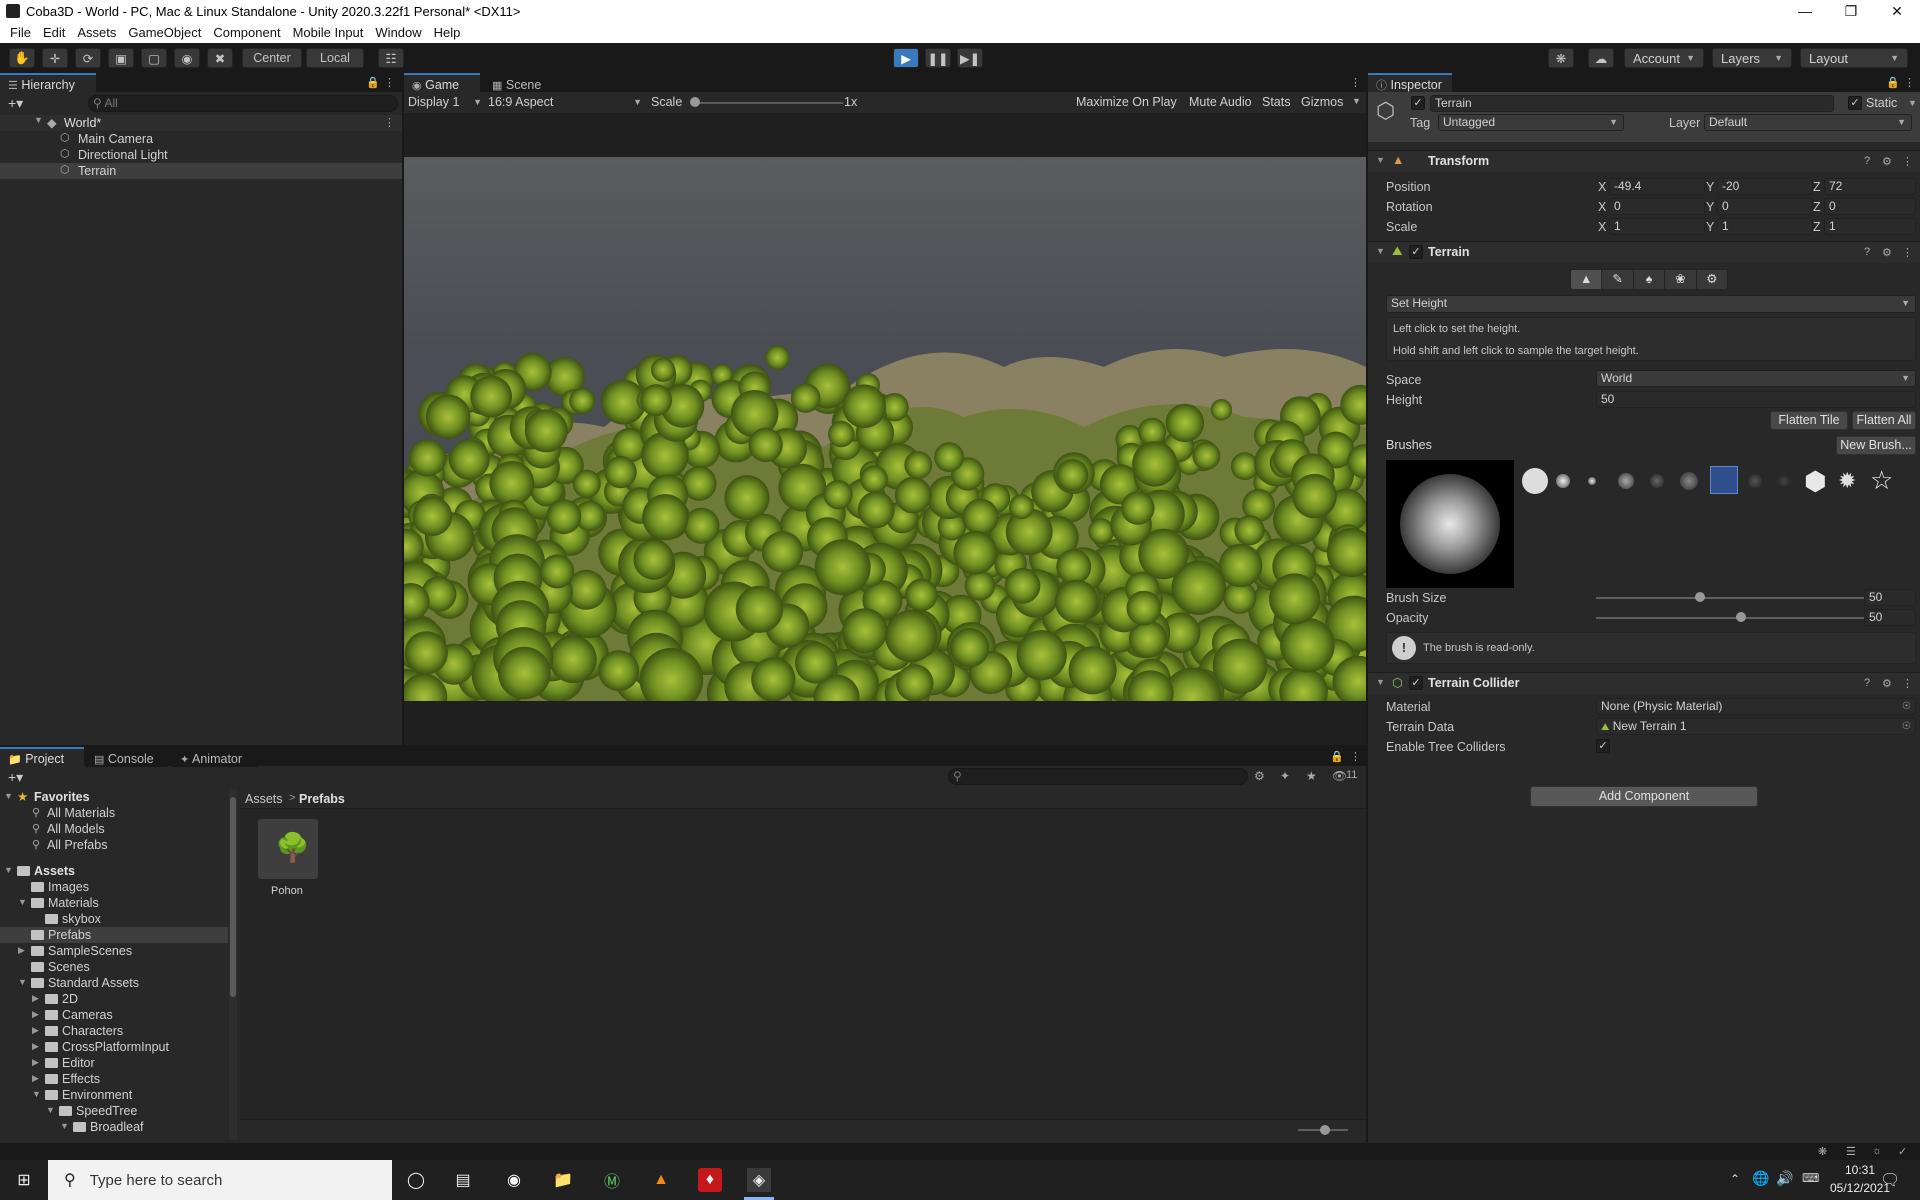  Describe the element at coordinates (37, 998) in the screenshot. I see `expand-arrow-icon: ▶` at that location.